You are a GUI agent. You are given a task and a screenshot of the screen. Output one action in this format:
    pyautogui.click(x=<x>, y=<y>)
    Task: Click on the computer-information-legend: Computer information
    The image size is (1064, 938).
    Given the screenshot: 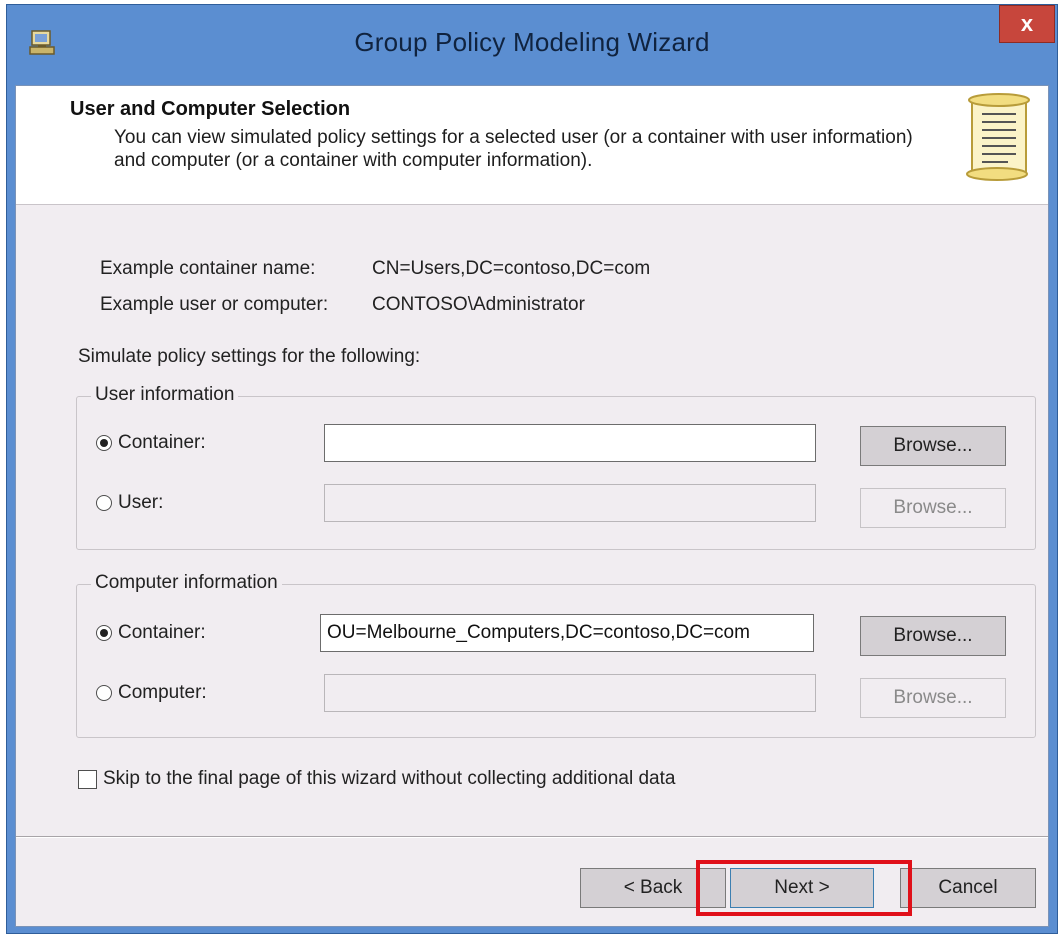 What is the action you would take?
    pyautogui.click(x=186, y=583)
    